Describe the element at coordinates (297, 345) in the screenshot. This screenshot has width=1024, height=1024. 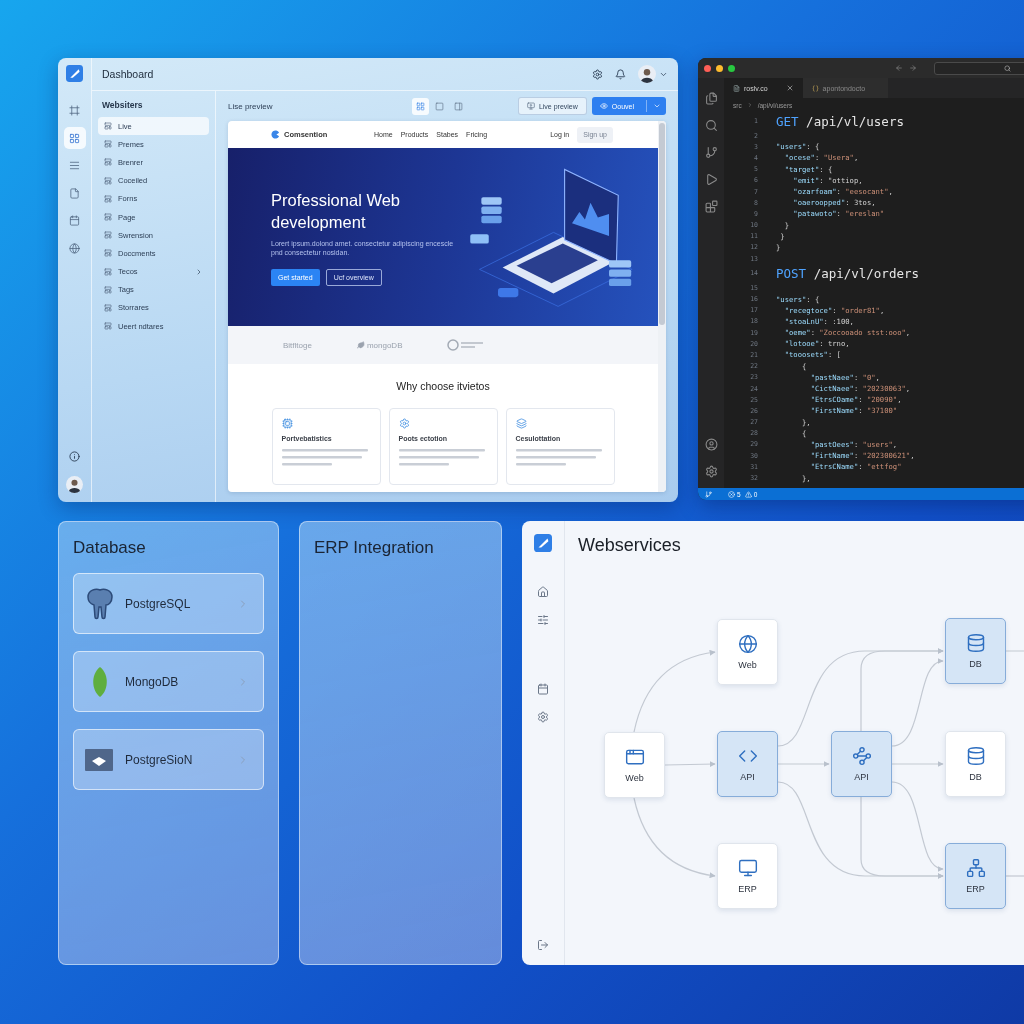
I see `partner-logo: Bitfltoge` at that location.